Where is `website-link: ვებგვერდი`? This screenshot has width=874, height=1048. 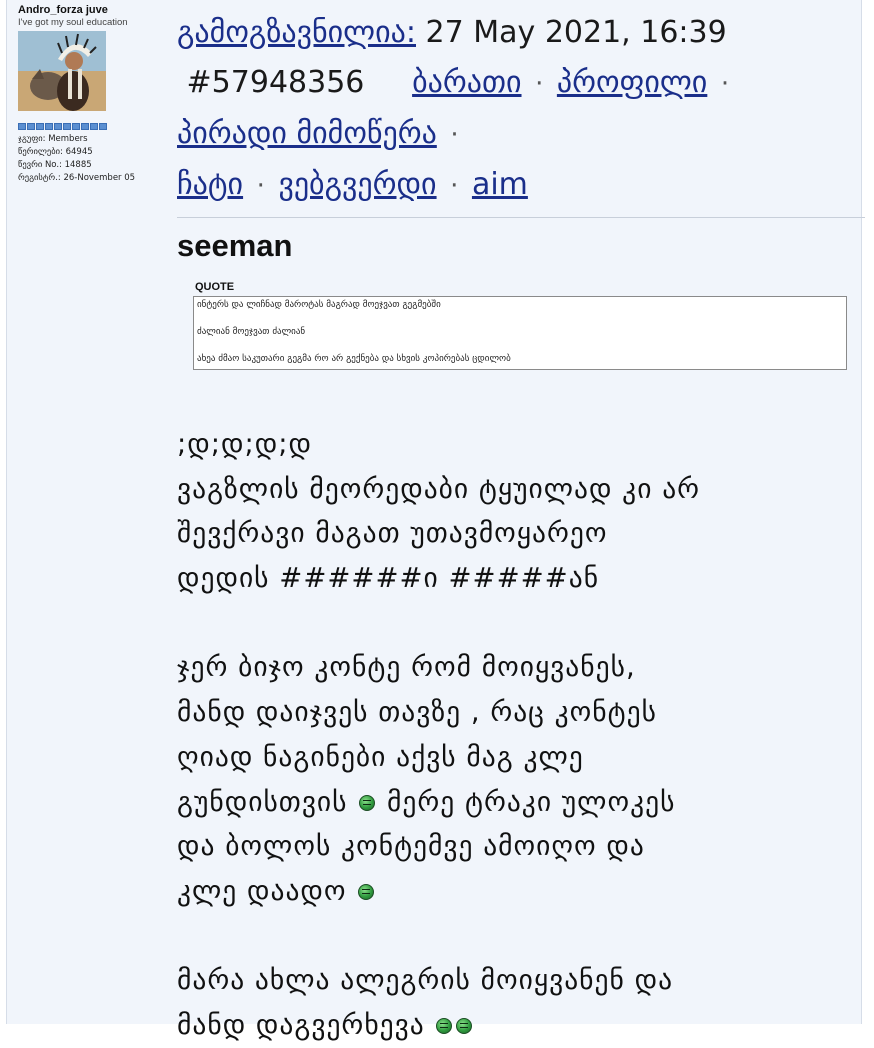
website-link: ვებგვერდი is located at coordinates (357, 184).